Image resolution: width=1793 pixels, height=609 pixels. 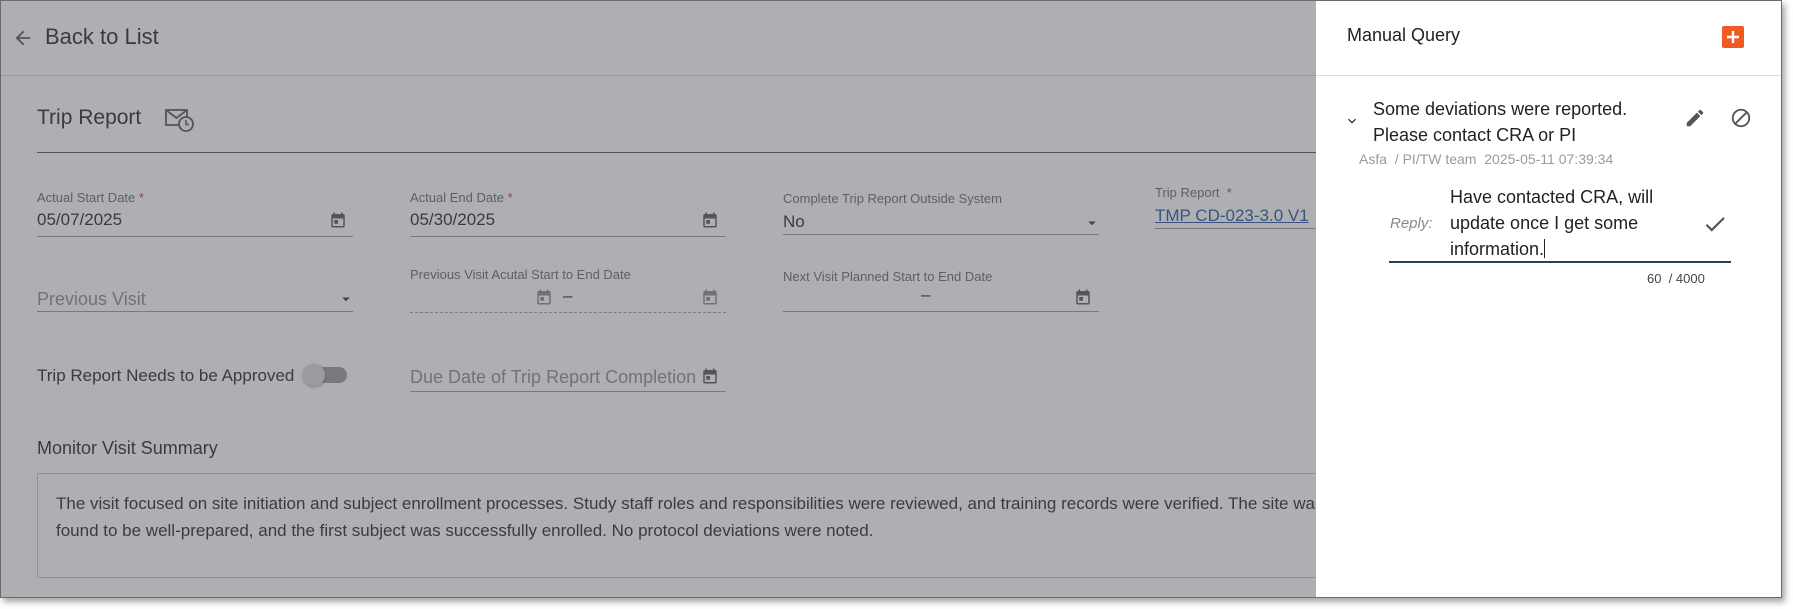 What do you see at coordinates (90, 197) in the screenshot?
I see `actual-start-label: Actual Start Date *` at bounding box center [90, 197].